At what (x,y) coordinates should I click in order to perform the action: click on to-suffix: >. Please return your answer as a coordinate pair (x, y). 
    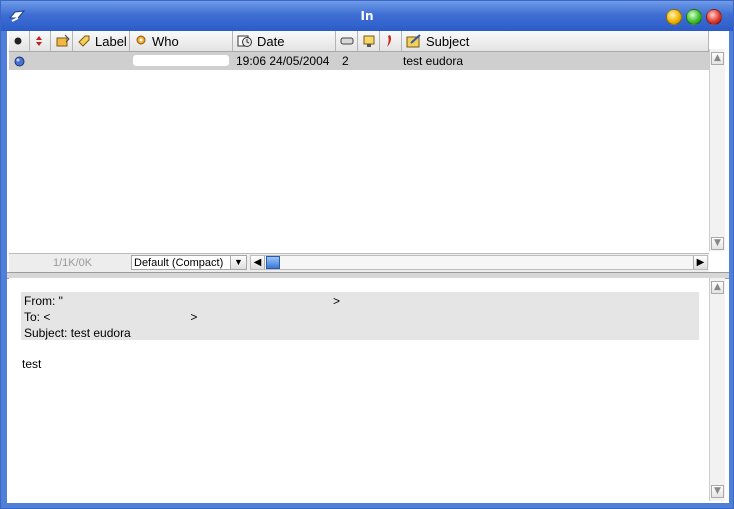
    Looking at the image, I should click on (194, 317).